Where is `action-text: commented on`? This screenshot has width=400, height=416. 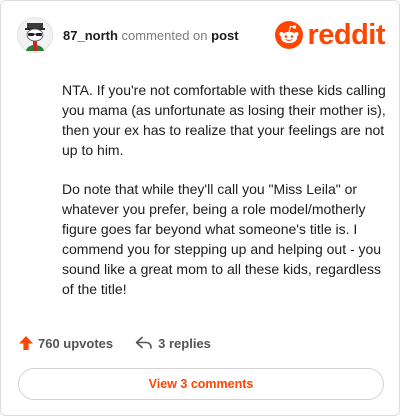 action-text: commented on is located at coordinates (164, 35).